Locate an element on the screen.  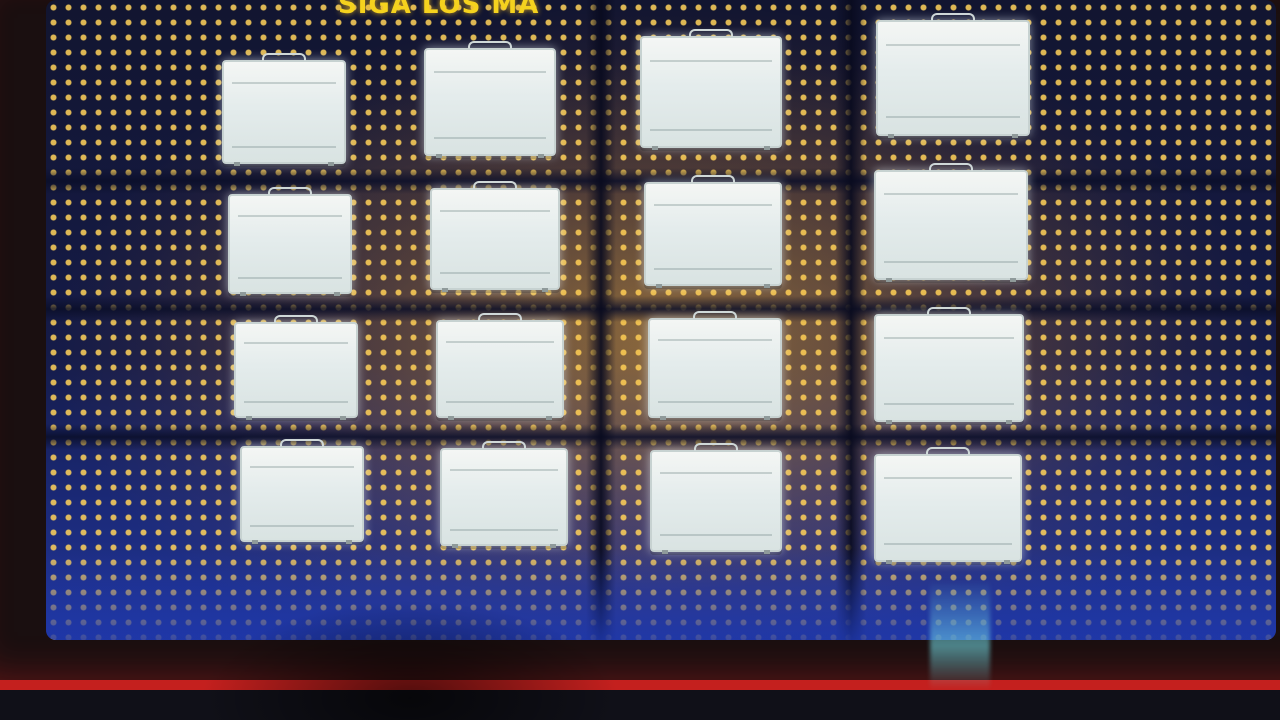
game-title: SIGA LOS MA is located at coordinates (439, 10).